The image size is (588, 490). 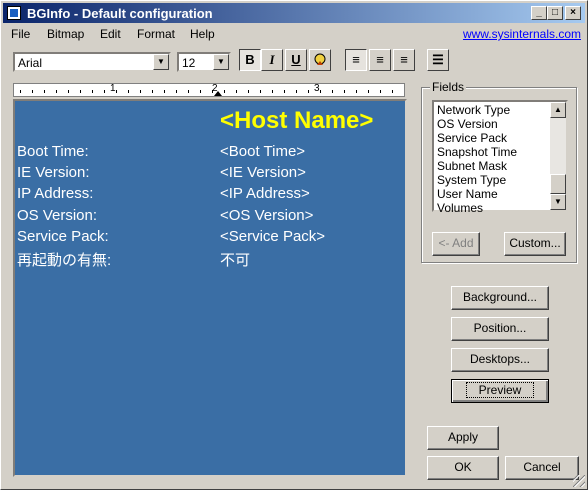 I want to click on fields-scrollbar: ▲ ▼, so click(x=558, y=156).